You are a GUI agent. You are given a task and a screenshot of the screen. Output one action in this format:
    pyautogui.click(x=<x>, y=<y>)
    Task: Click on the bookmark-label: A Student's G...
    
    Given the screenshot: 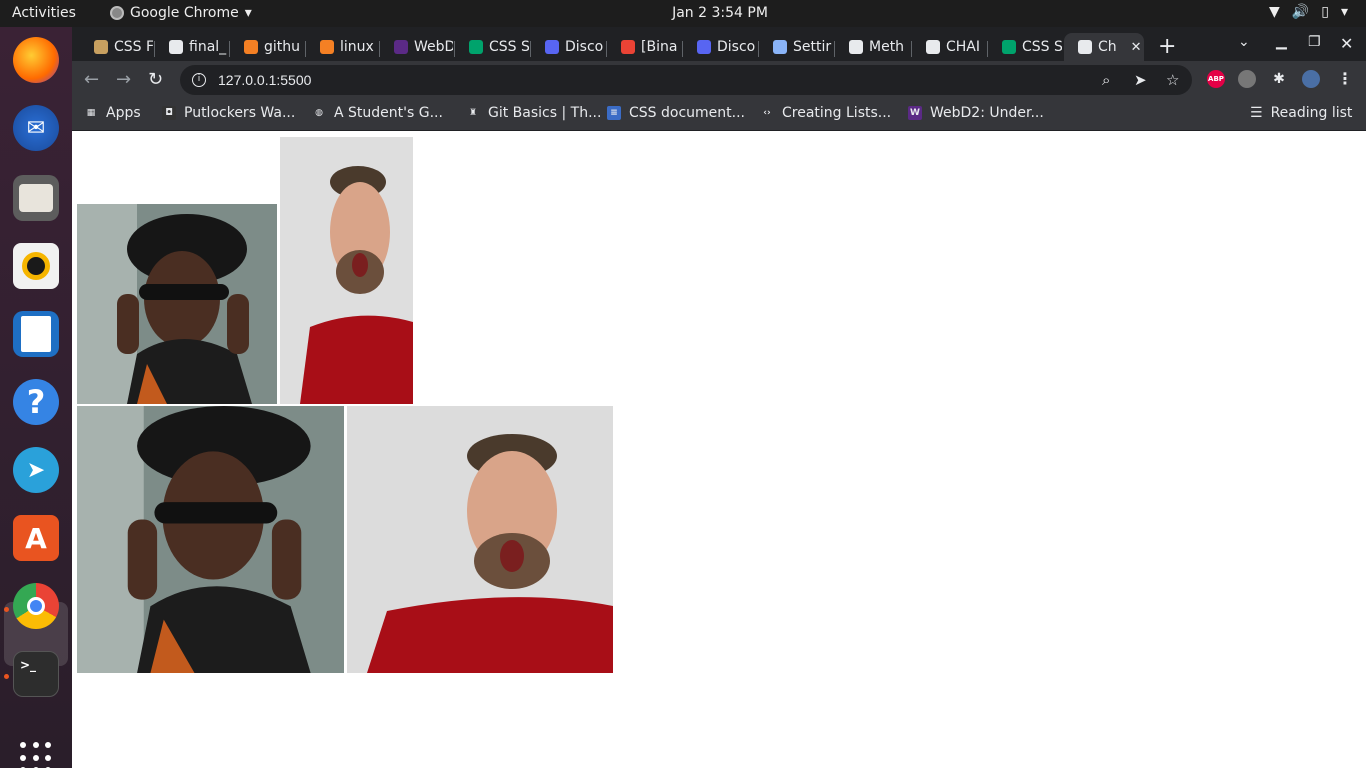 What is the action you would take?
    pyautogui.click(x=388, y=113)
    